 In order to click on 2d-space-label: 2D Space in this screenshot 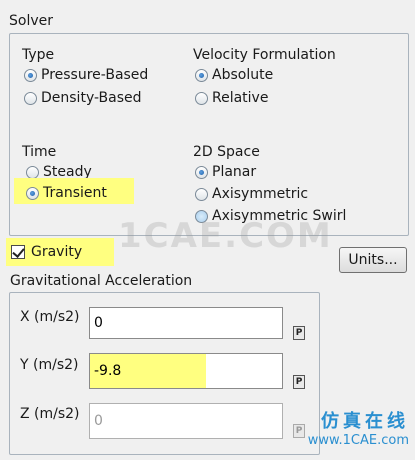, I will do `click(226, 152)`.